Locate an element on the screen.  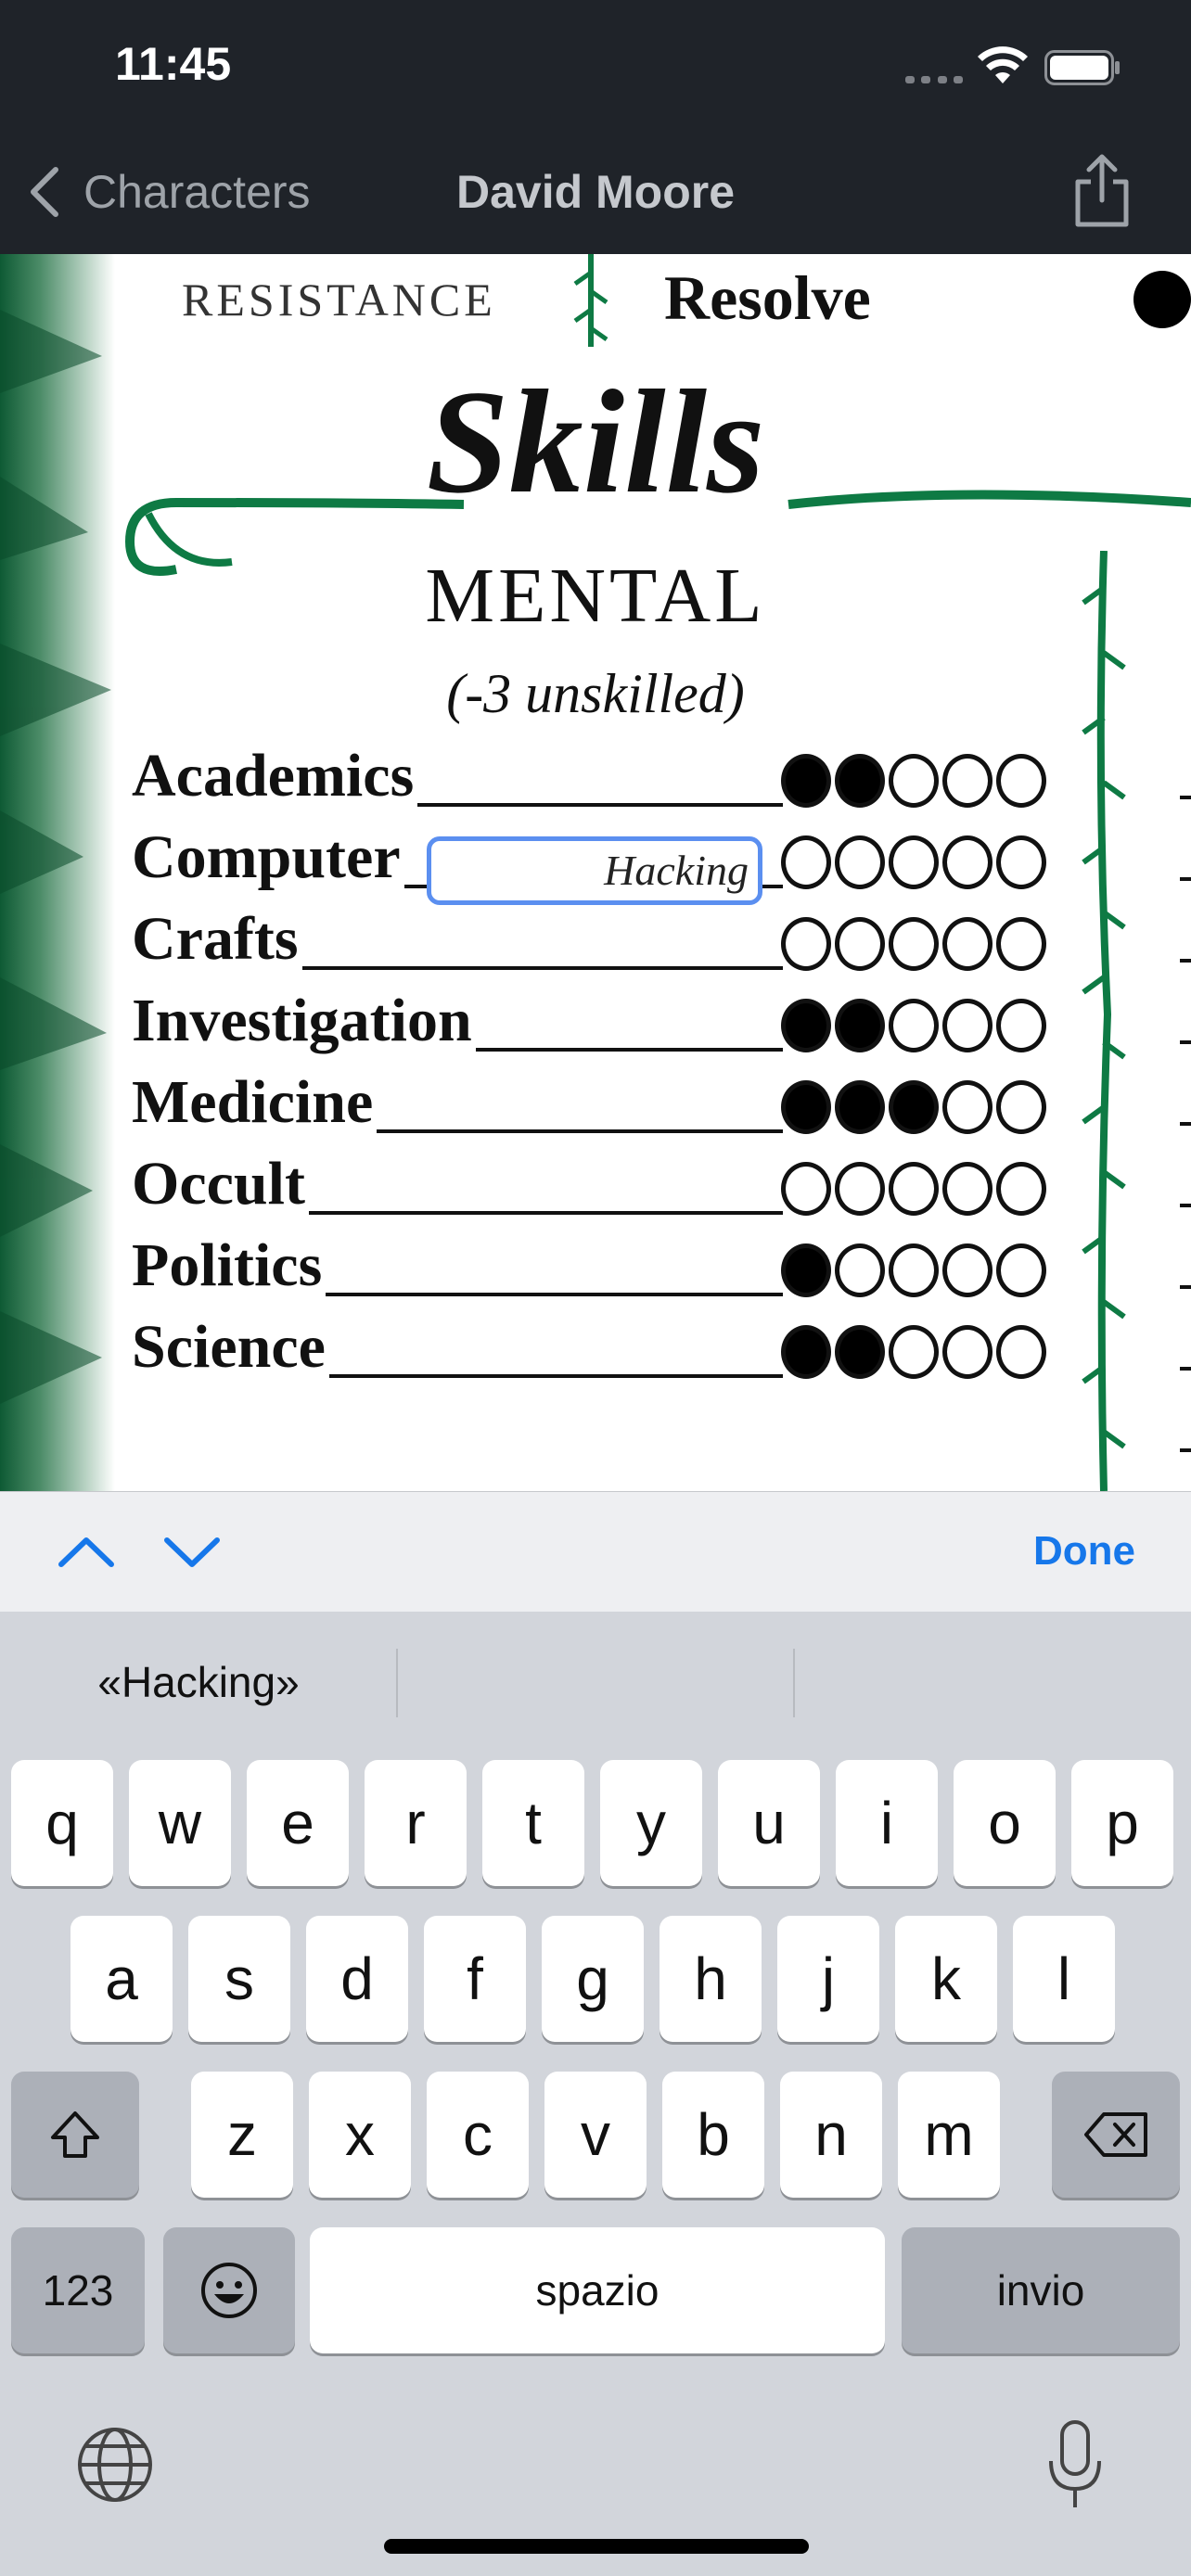
key-a: a is located at coordinates (121, 1979).